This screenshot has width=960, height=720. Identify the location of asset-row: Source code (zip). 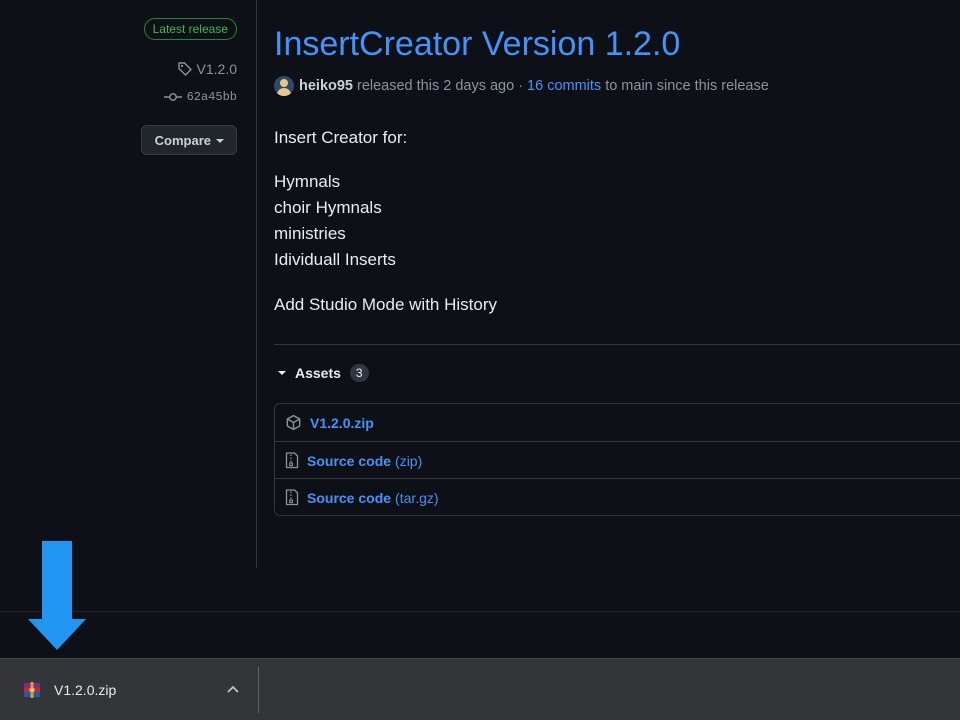
(617, 460).